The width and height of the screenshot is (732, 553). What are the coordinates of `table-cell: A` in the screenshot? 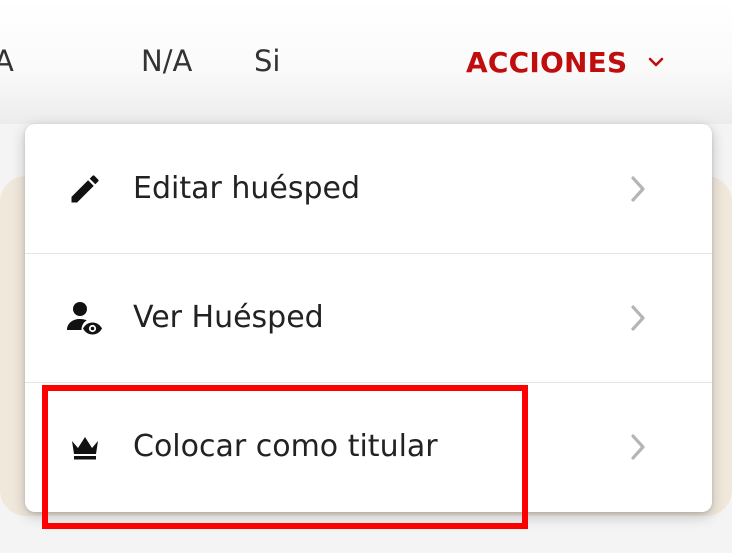 It's located at (7, 61).